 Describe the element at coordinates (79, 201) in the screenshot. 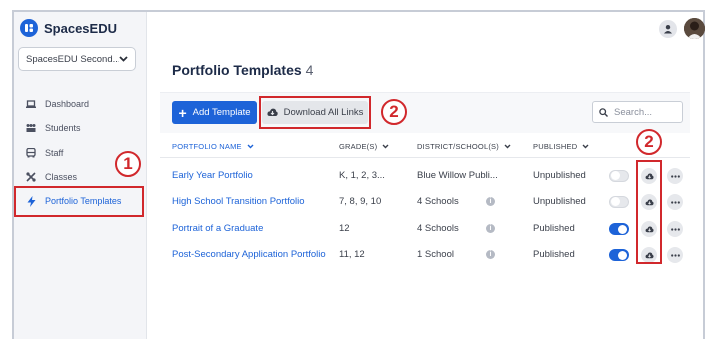

I see `annotation-highlight-portfolio-templates` at that location.